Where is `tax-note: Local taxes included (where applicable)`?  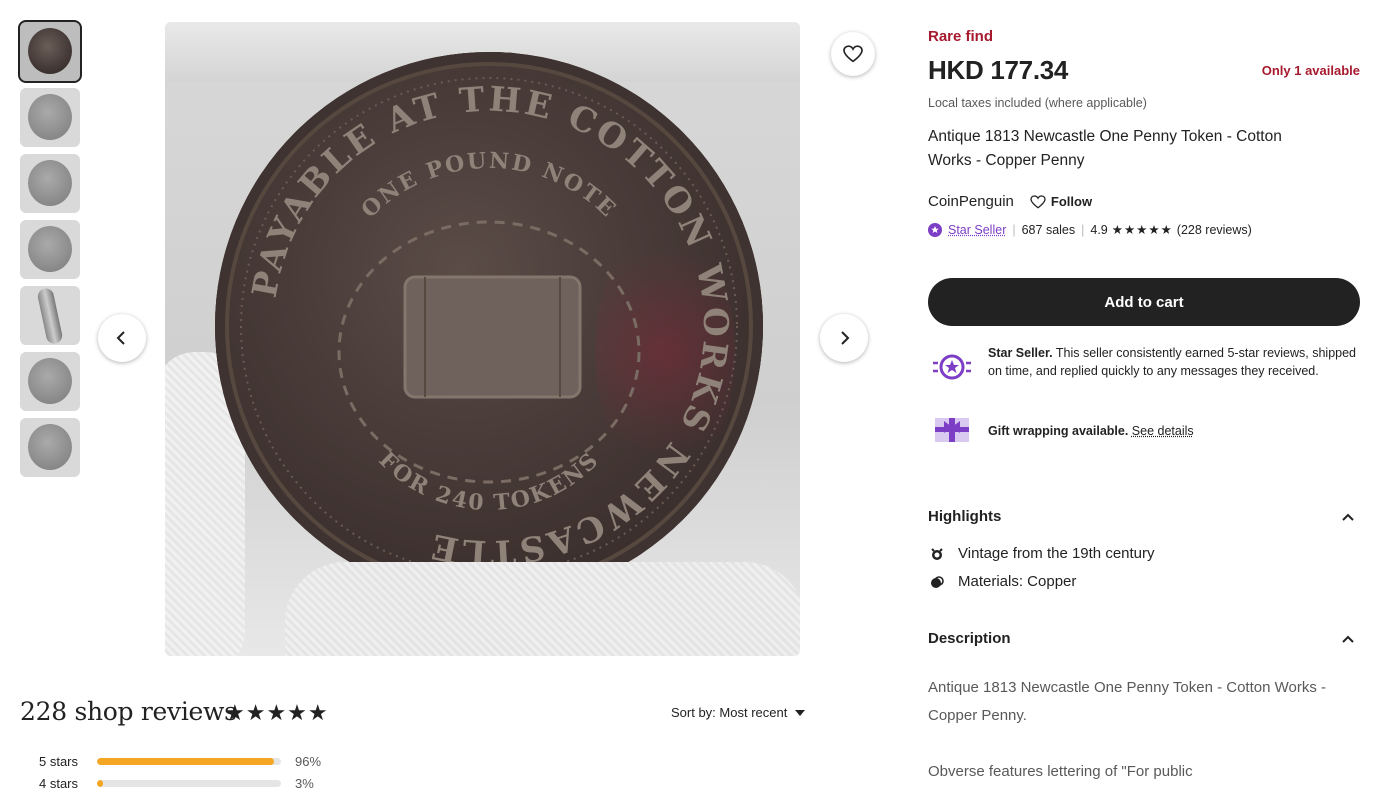 tax-note: Local taxes included (where applicable) is located at coordinates (1037, 103).